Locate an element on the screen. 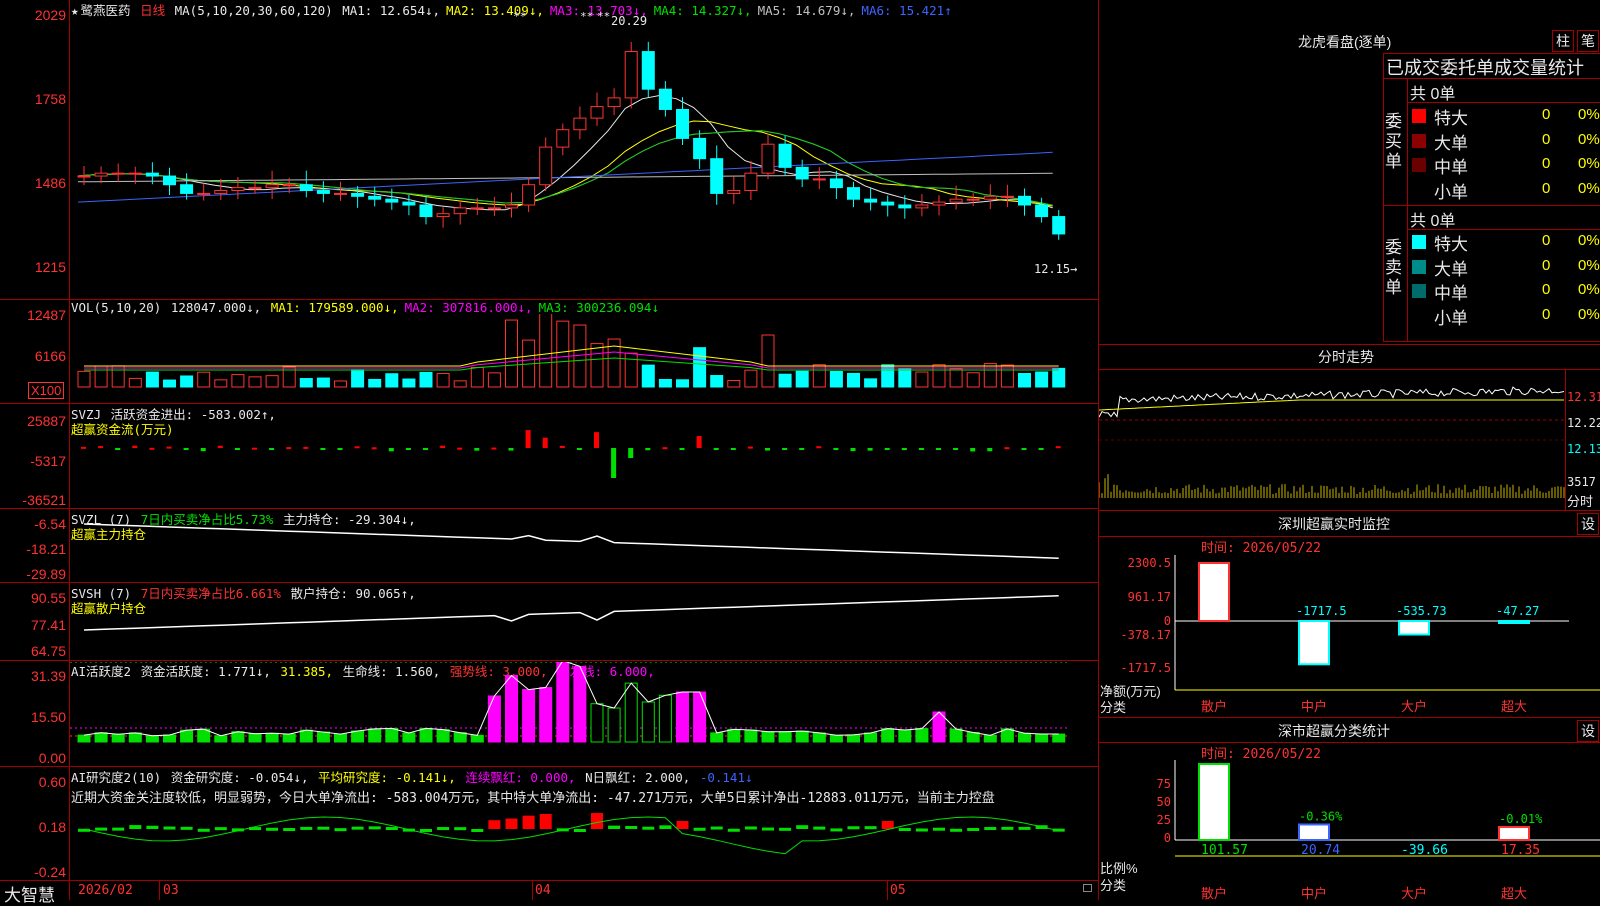 Image resolution: width=1600 pixels, height=906 pixels. order-type: 特大 is located at coordinates (1451, 118).